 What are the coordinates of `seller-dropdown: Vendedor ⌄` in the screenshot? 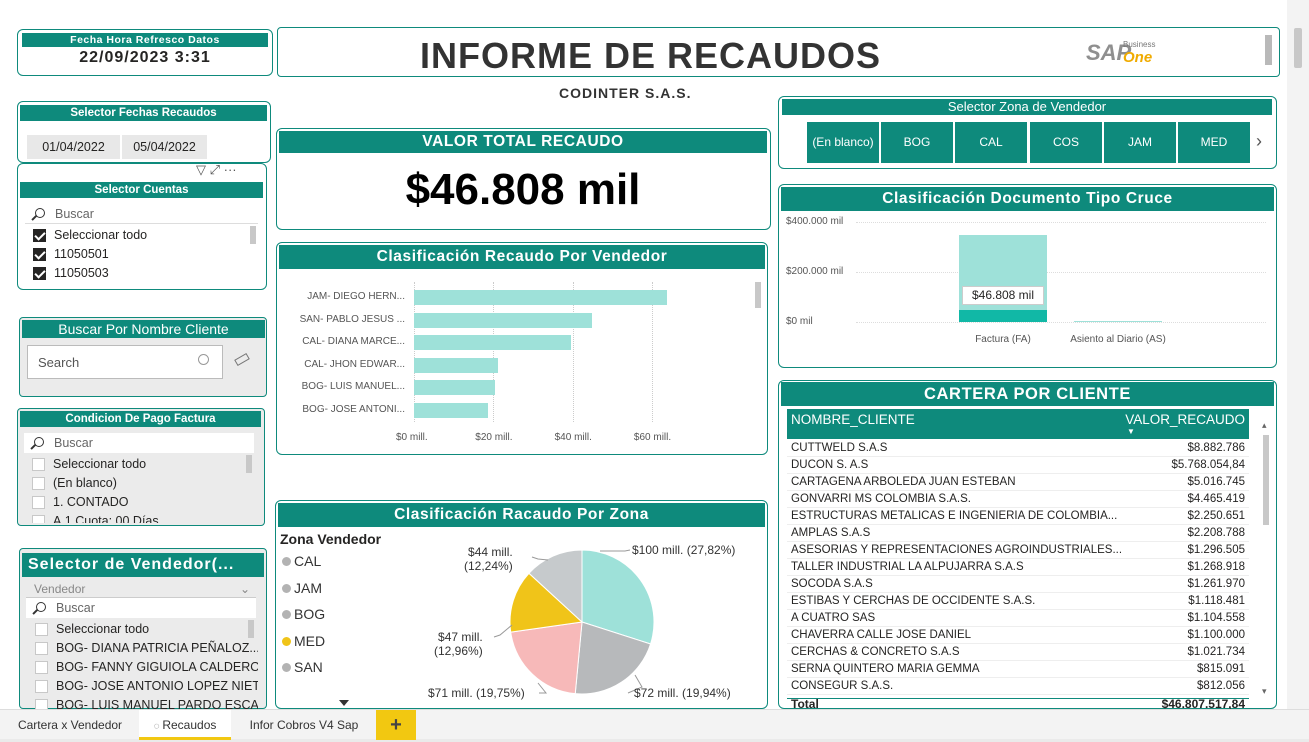 It's located at (141, 589).